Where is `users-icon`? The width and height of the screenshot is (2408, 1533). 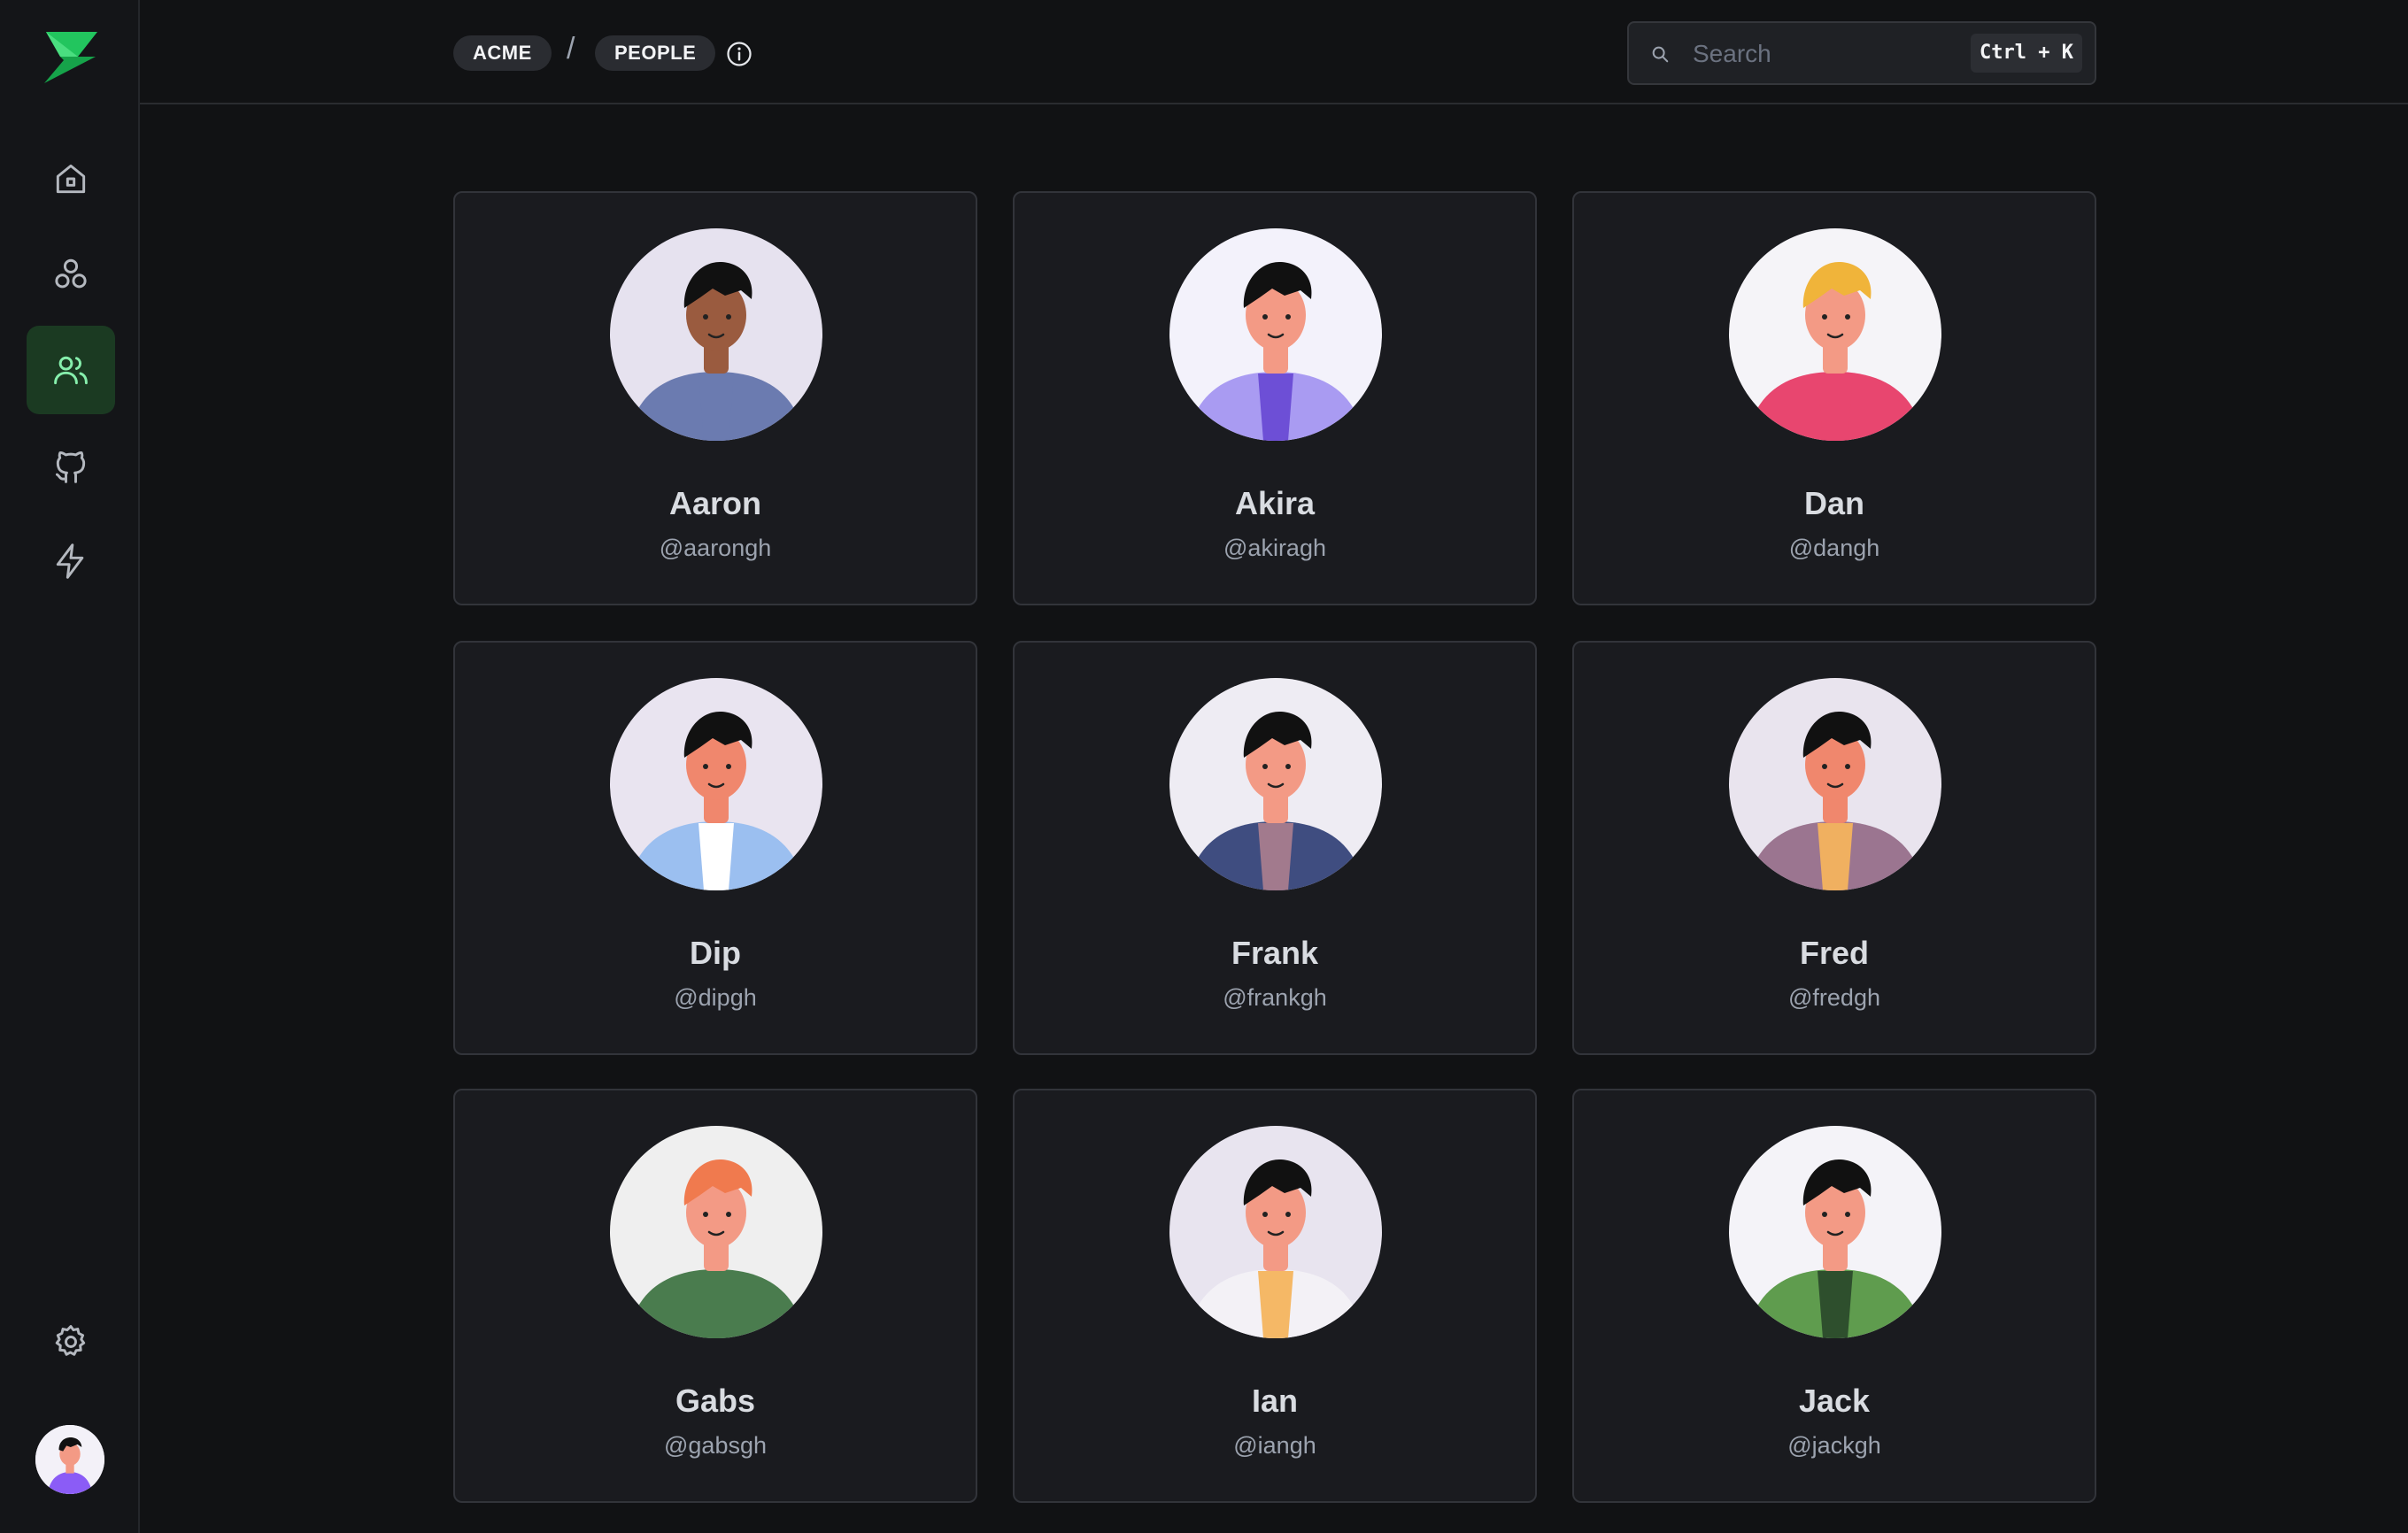 users-icon is located at coordinates (71, 370).